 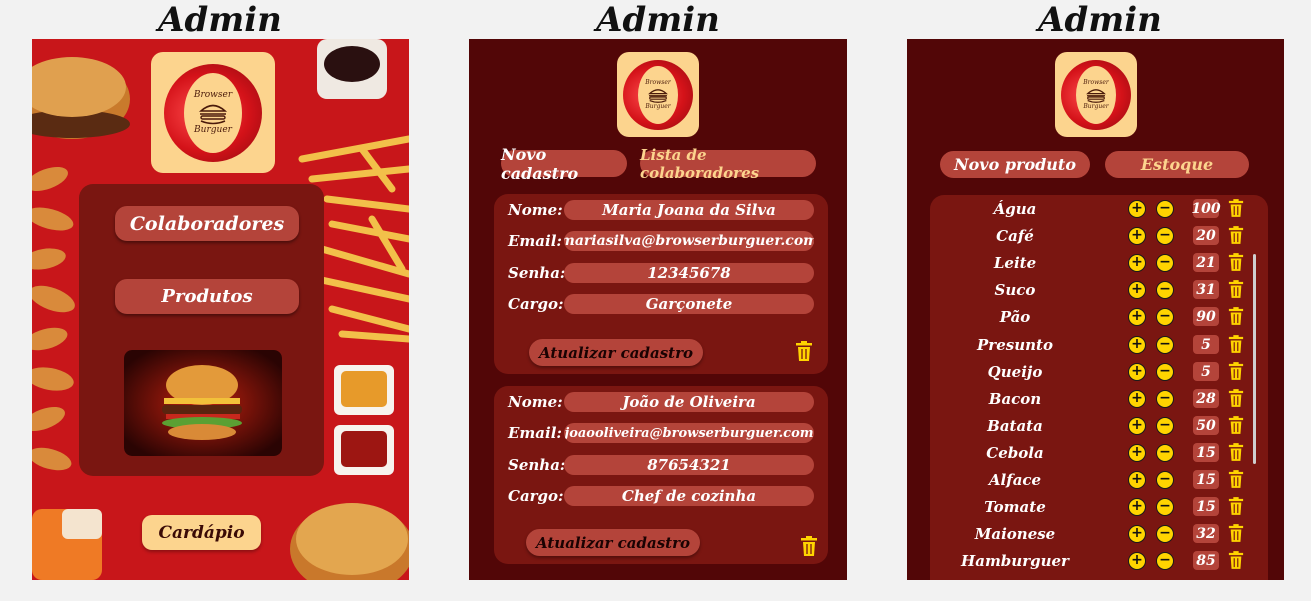 What do you see at coordinates (689, 496) in the screenshot?
I see `role-field: Chef de cozinha` at bounding box center [689, 496].